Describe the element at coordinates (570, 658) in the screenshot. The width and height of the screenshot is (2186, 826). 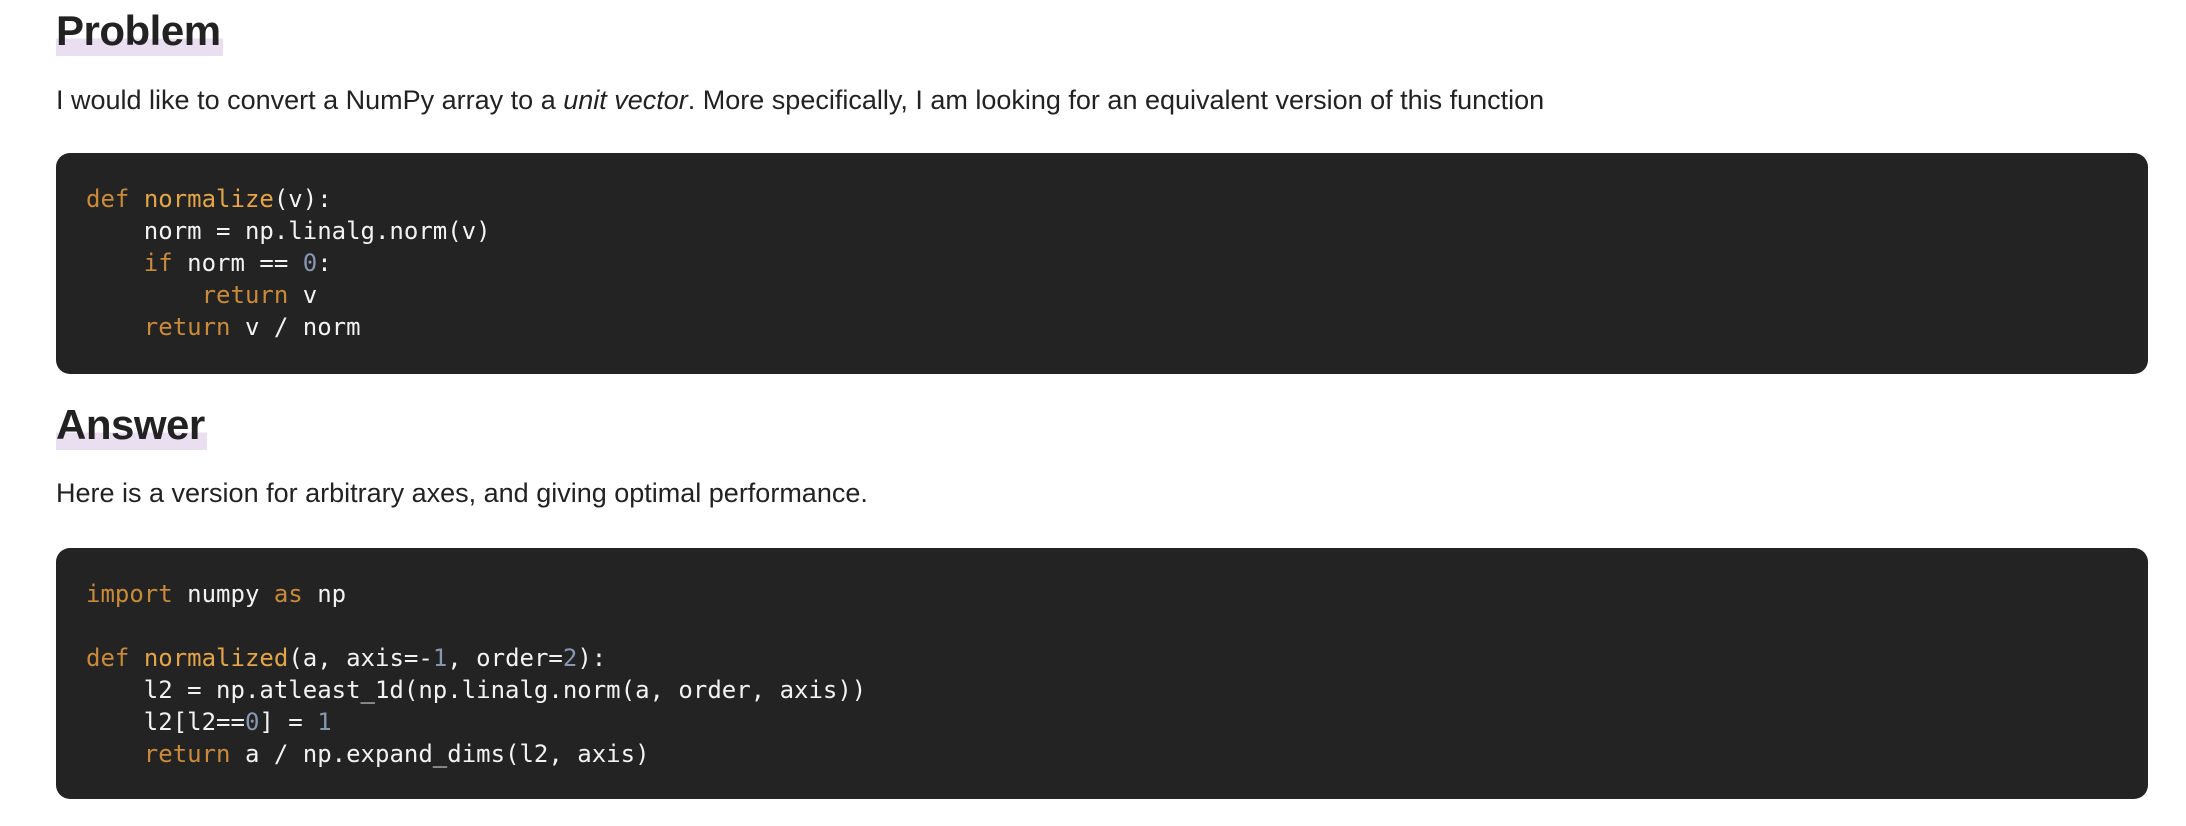
I see `code-token-num: 2` at that location.